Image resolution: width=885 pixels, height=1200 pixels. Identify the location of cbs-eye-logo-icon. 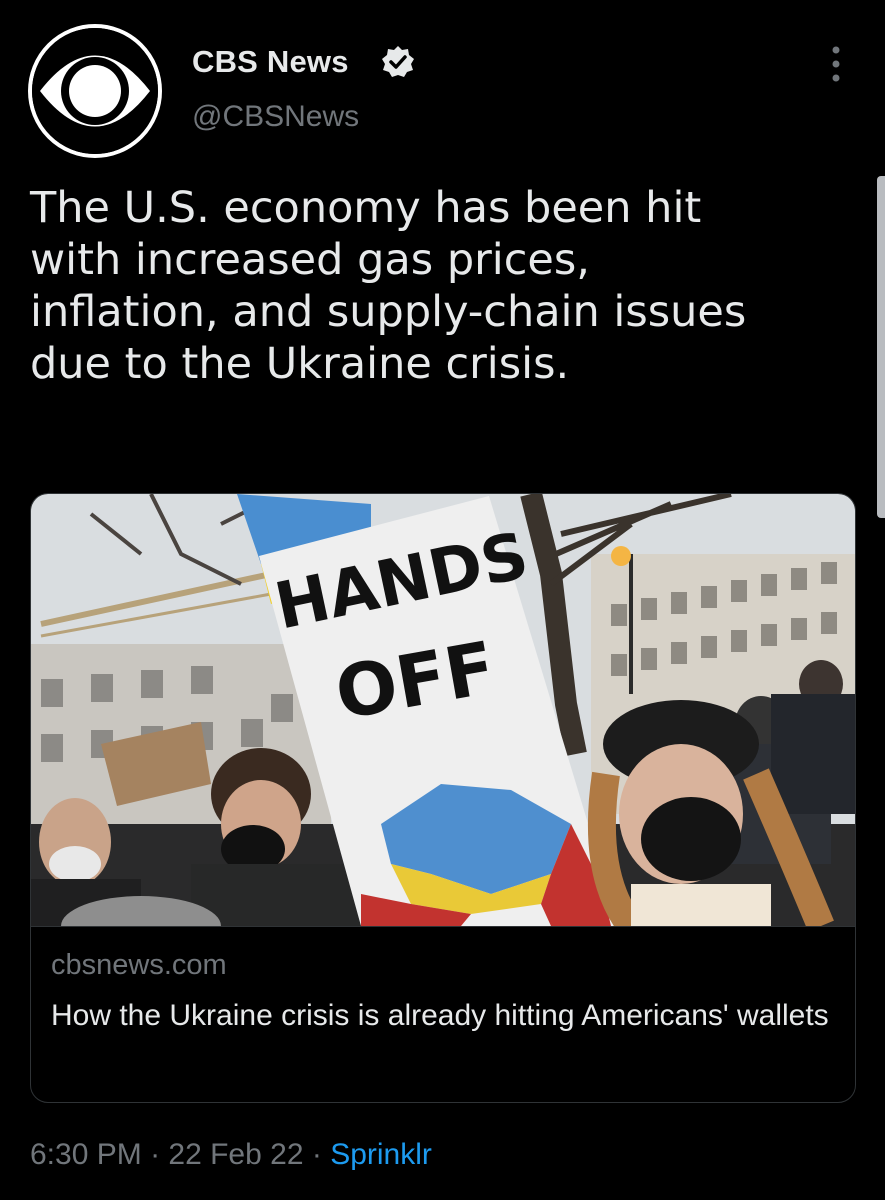
(95, 91).